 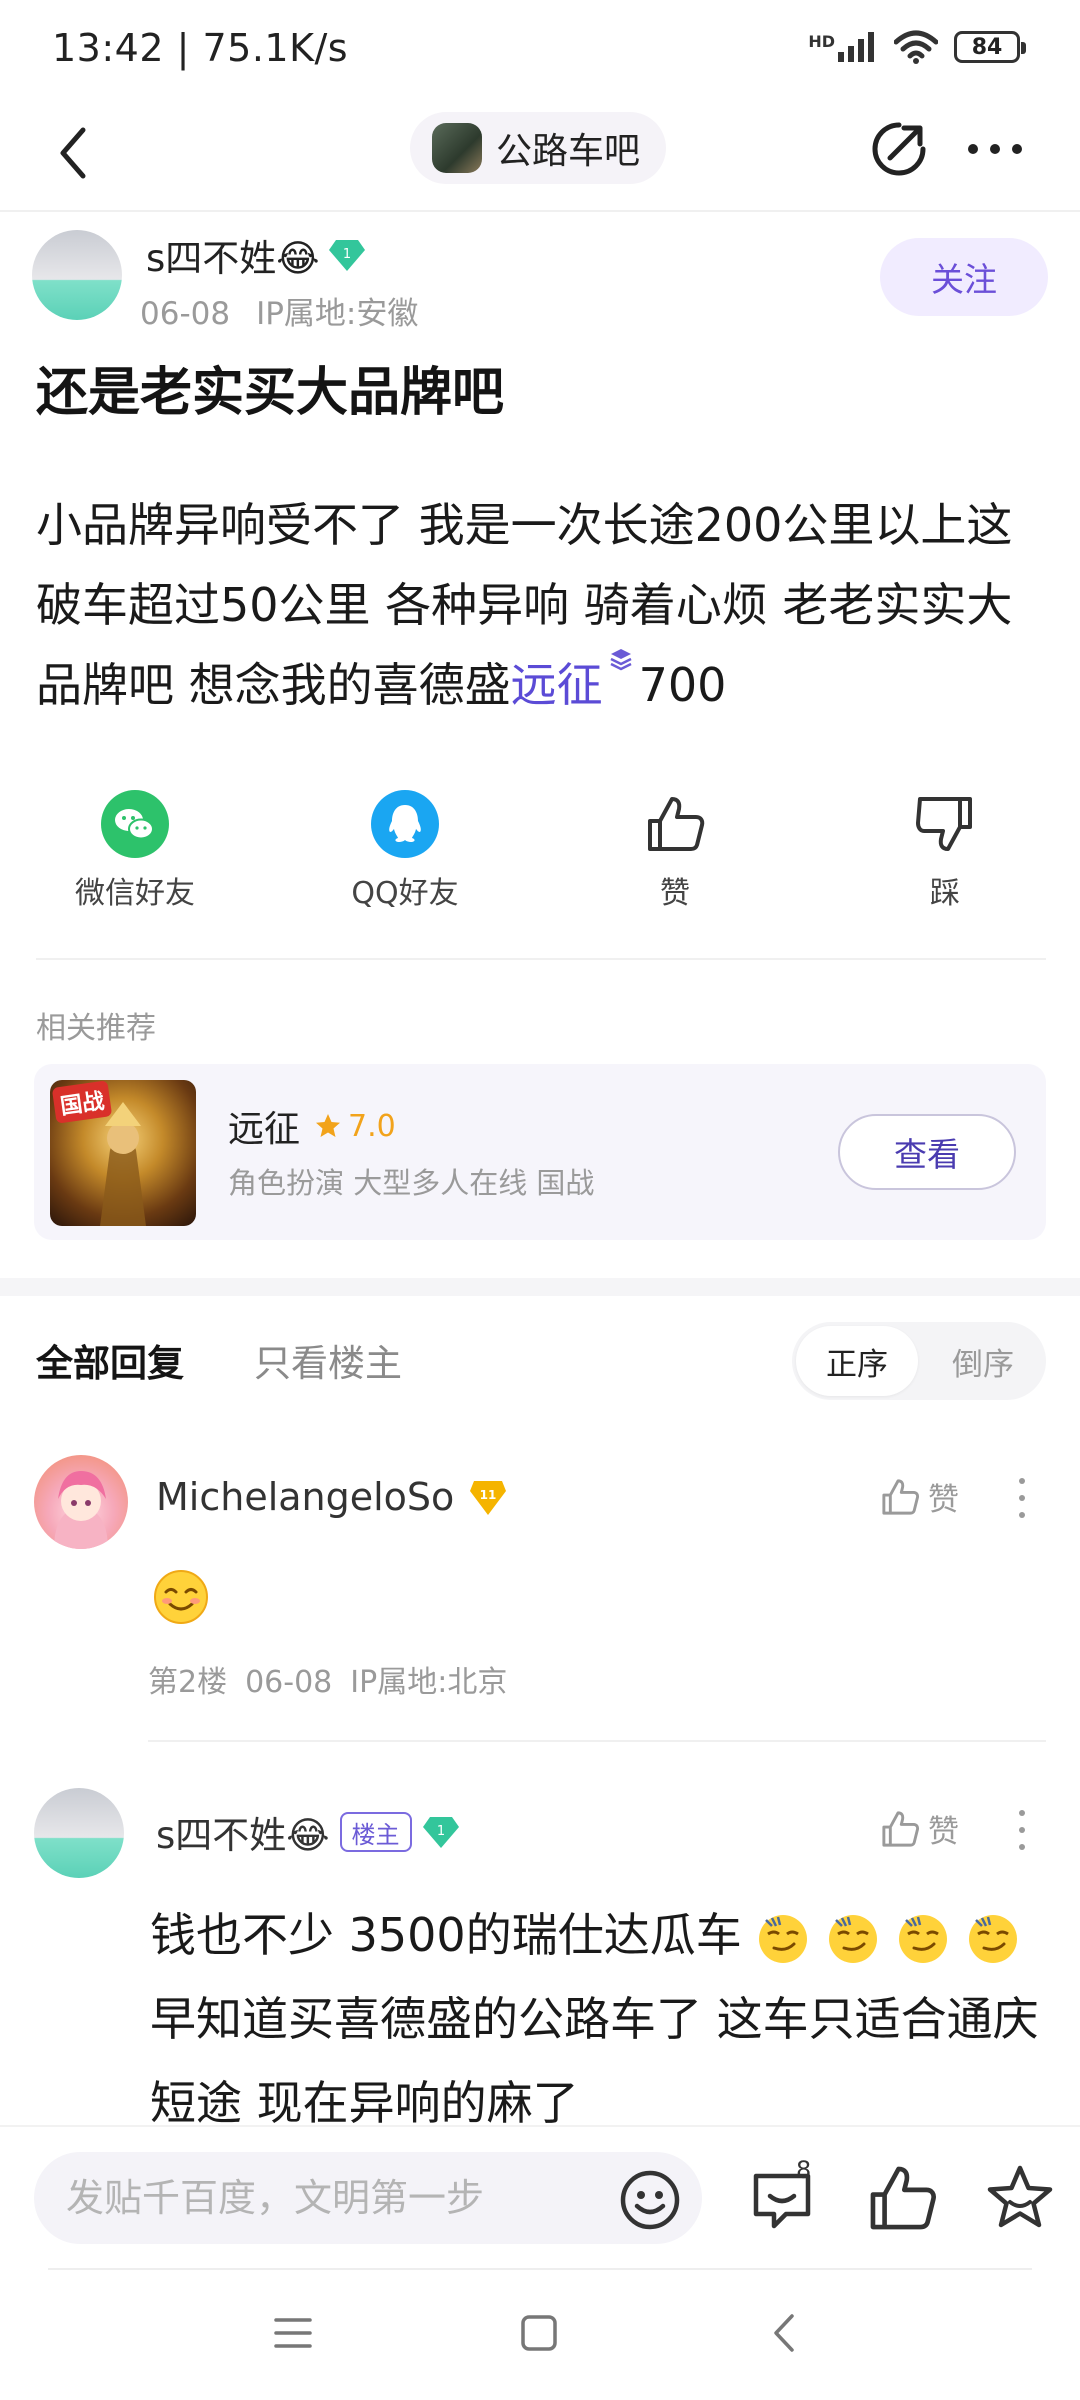 What do you see at coordinates (945, 824) in the screenshot?
I see `thumbs-down-icon` at bounding box center [945, 824].